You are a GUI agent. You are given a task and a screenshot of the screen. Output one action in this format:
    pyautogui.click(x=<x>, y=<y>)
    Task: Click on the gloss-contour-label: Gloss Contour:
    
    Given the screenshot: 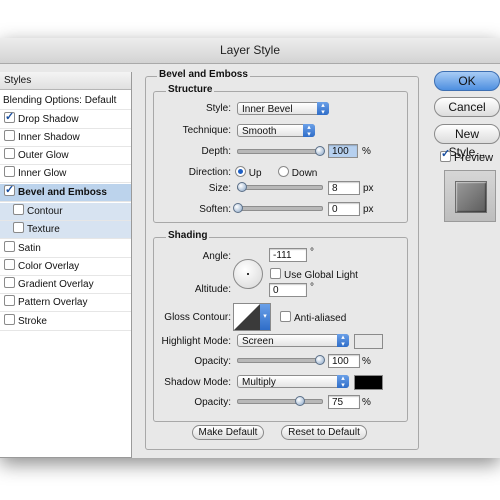 What is the action you would take?
    pyautogui.click(x=197, y=317)
    